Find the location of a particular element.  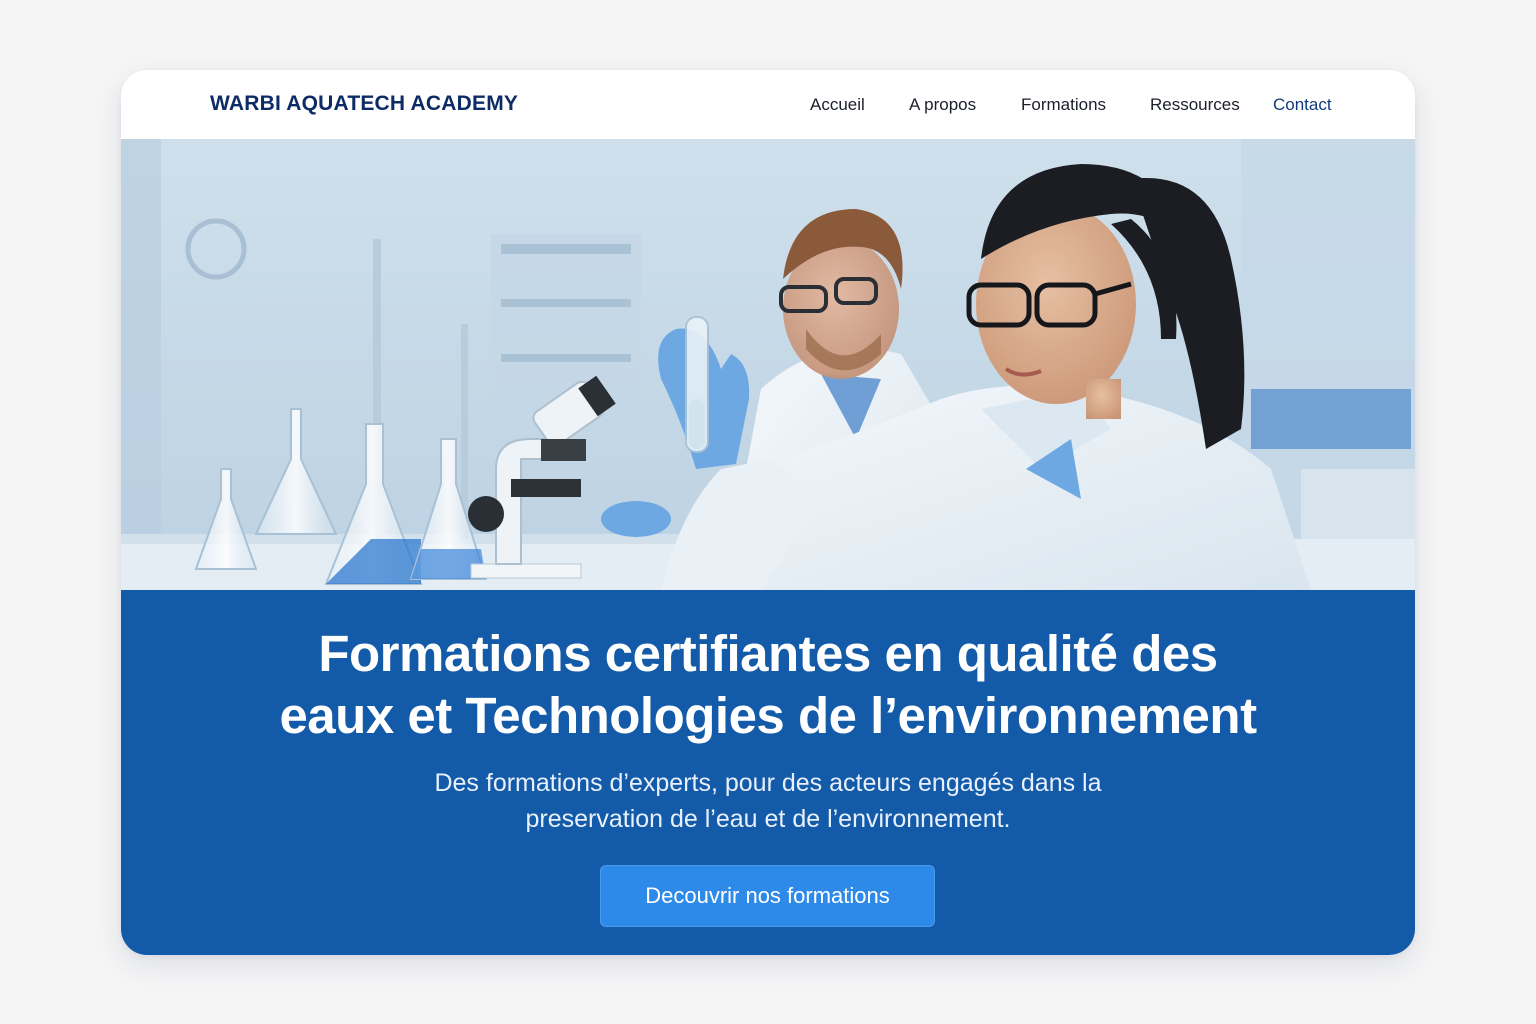

nav-link-contact: Contact is located at coordinates (1302, 105).